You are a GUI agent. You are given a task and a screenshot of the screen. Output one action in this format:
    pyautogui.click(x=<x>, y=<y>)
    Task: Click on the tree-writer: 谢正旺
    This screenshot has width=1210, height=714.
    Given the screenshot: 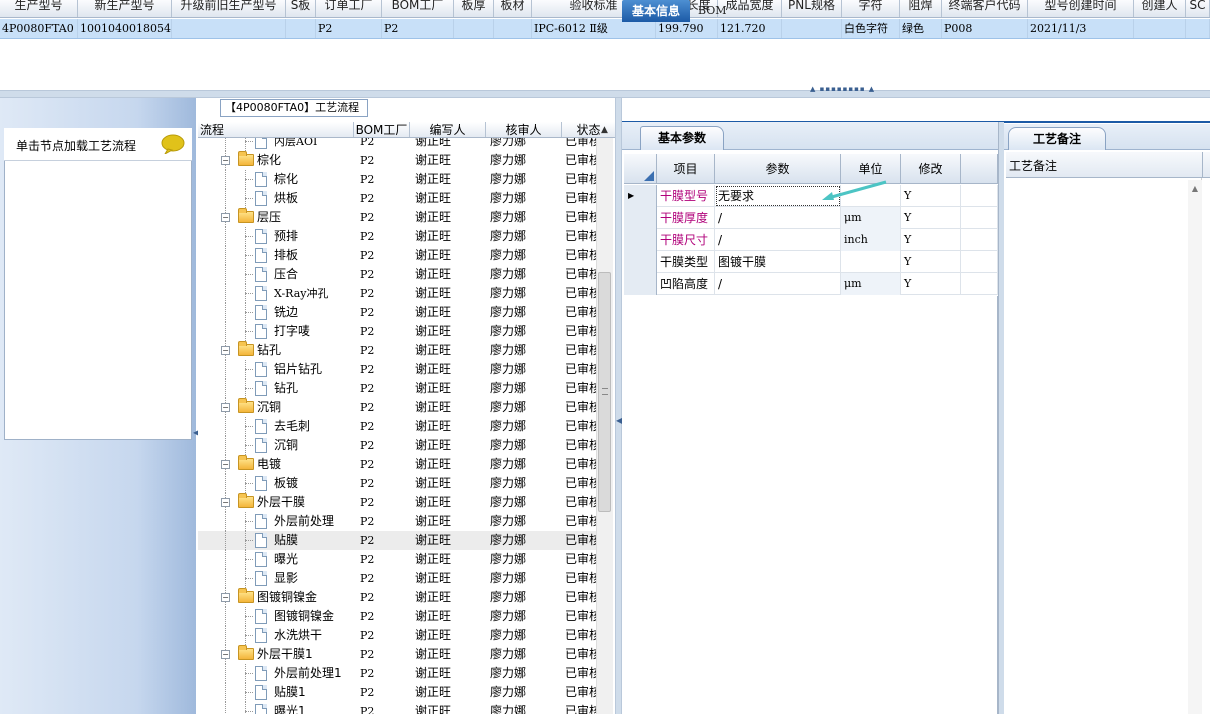 What is the action you would take?
    pyautogui.click(x=433, y=540)
    